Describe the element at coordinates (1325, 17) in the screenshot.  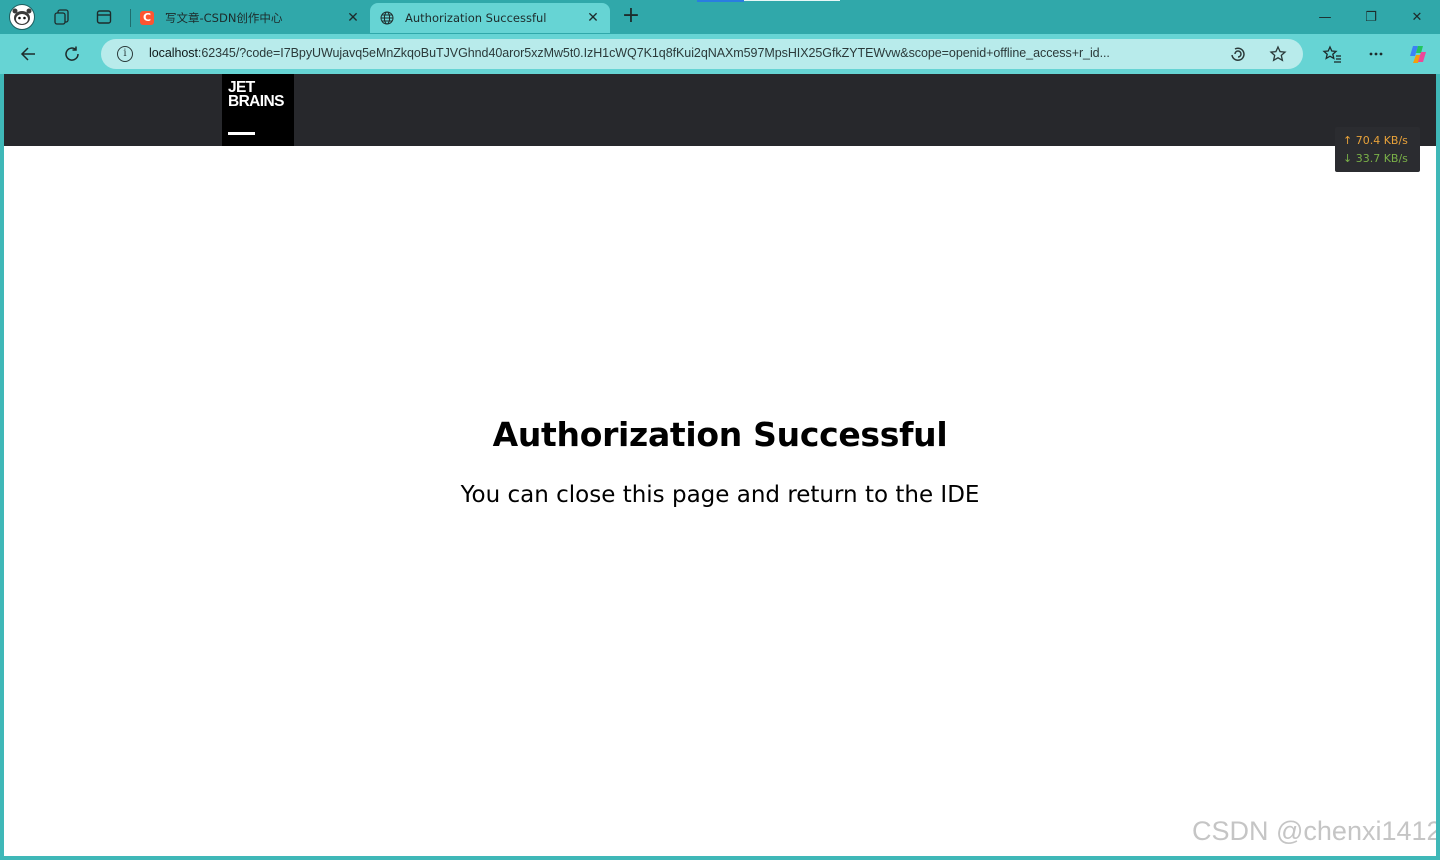
I see `minimize-button: —` at that location.